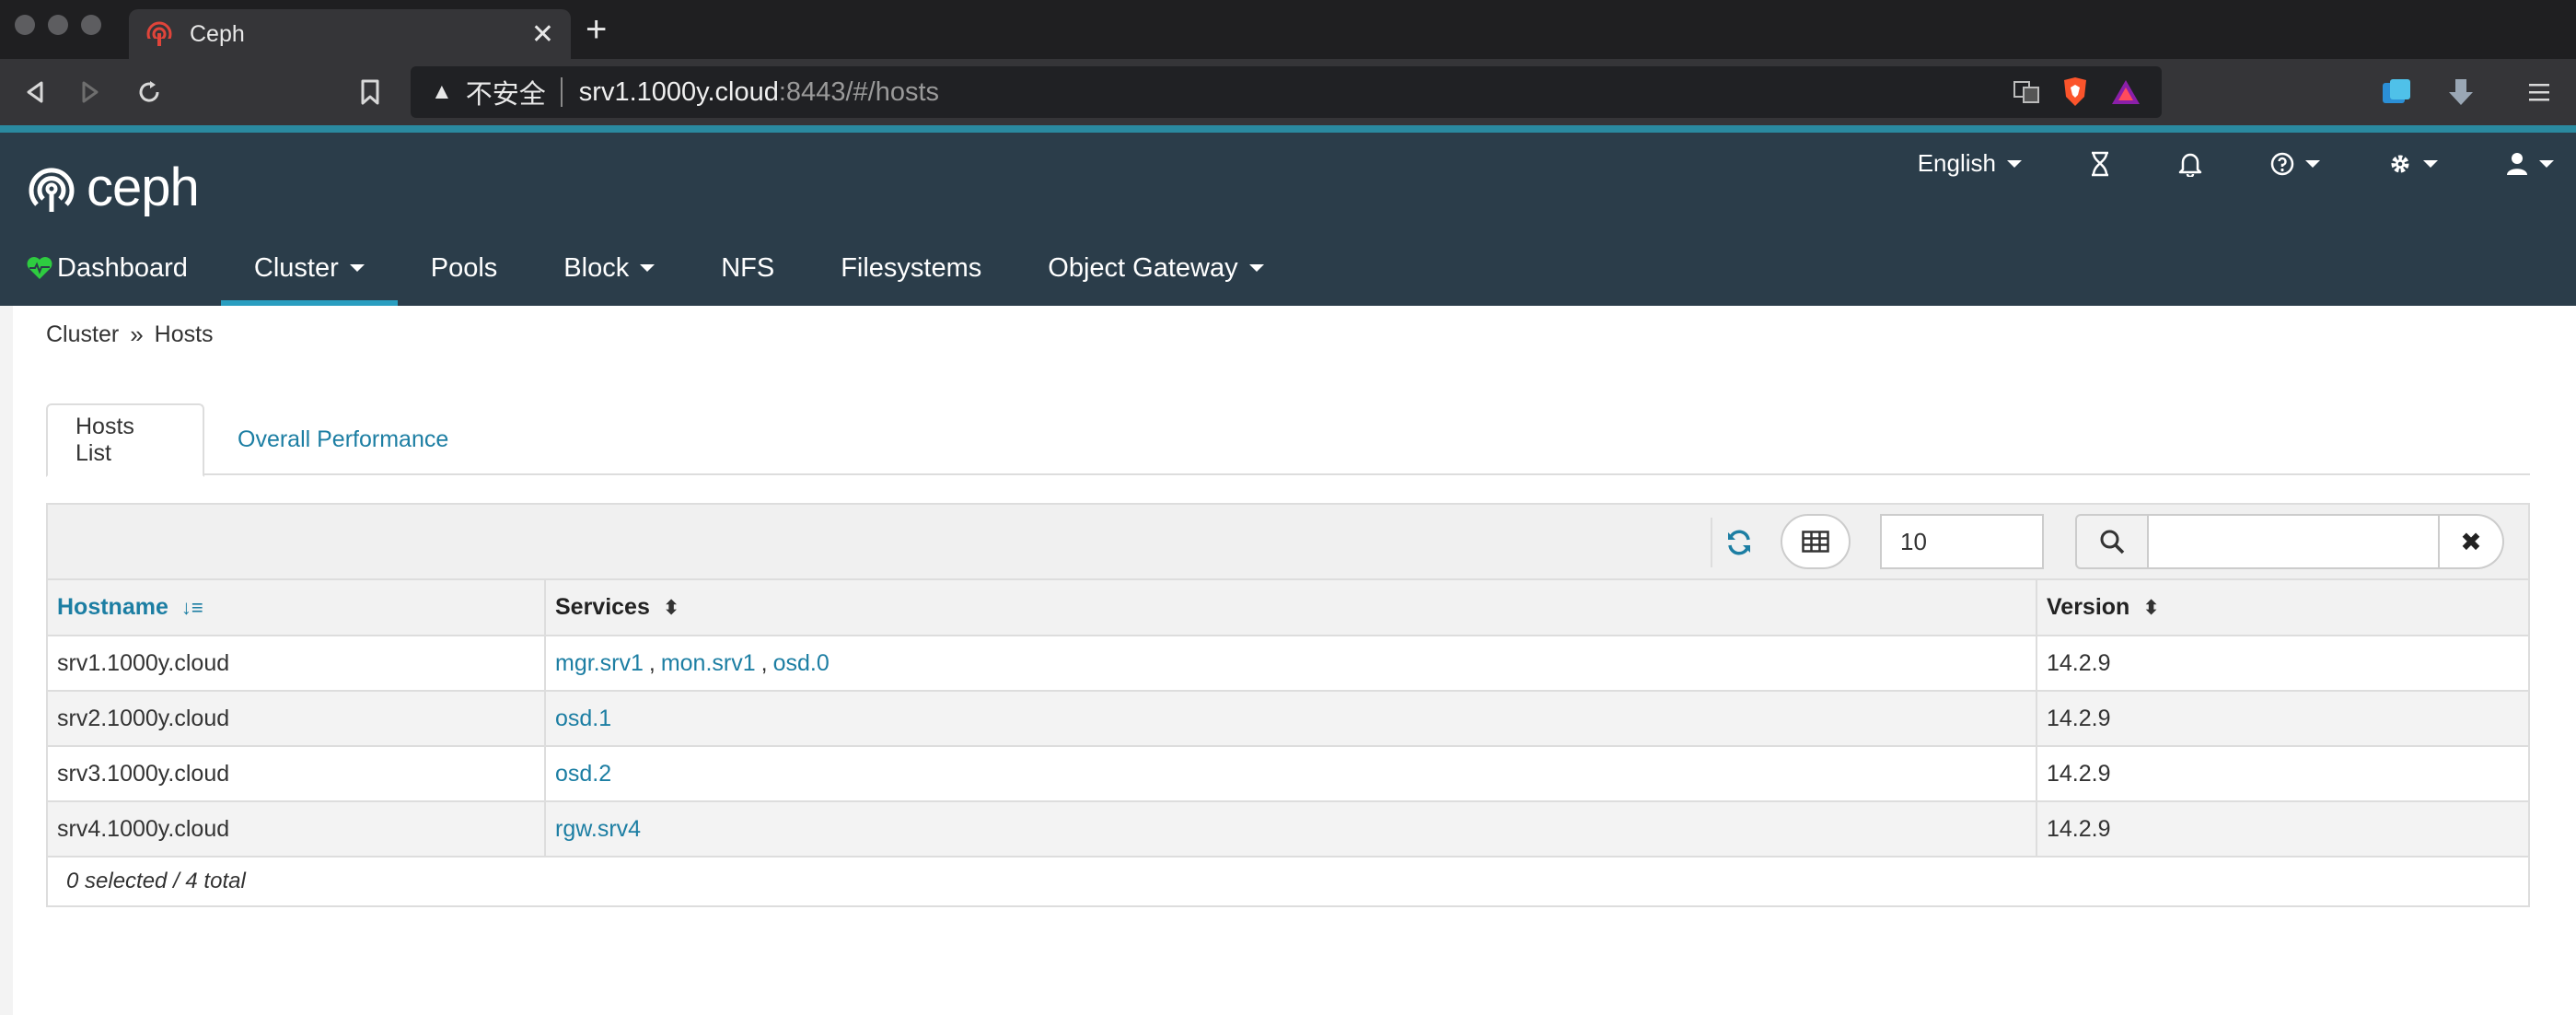 This screenshot has height=1015, width=2576. Describe the element at coordinates (52, 189) in the screenshot. I see `ceph-logo-icon` at that location.